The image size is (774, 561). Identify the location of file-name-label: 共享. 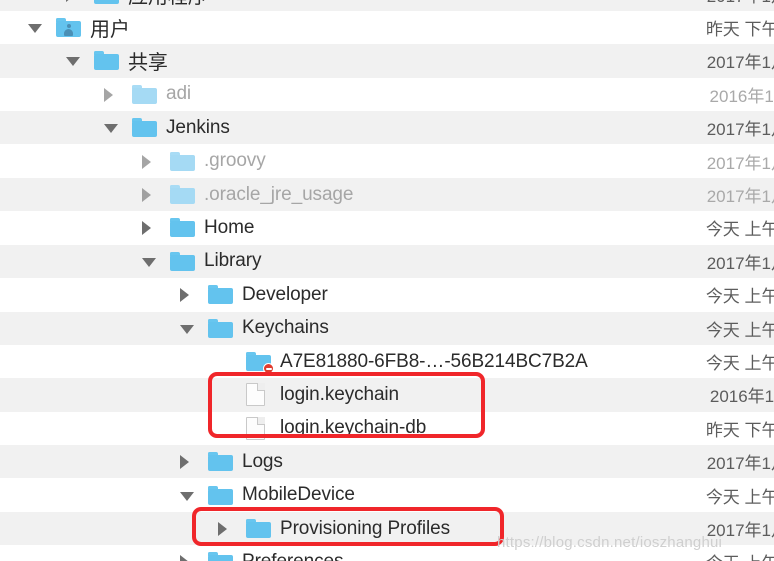
(148, 60).